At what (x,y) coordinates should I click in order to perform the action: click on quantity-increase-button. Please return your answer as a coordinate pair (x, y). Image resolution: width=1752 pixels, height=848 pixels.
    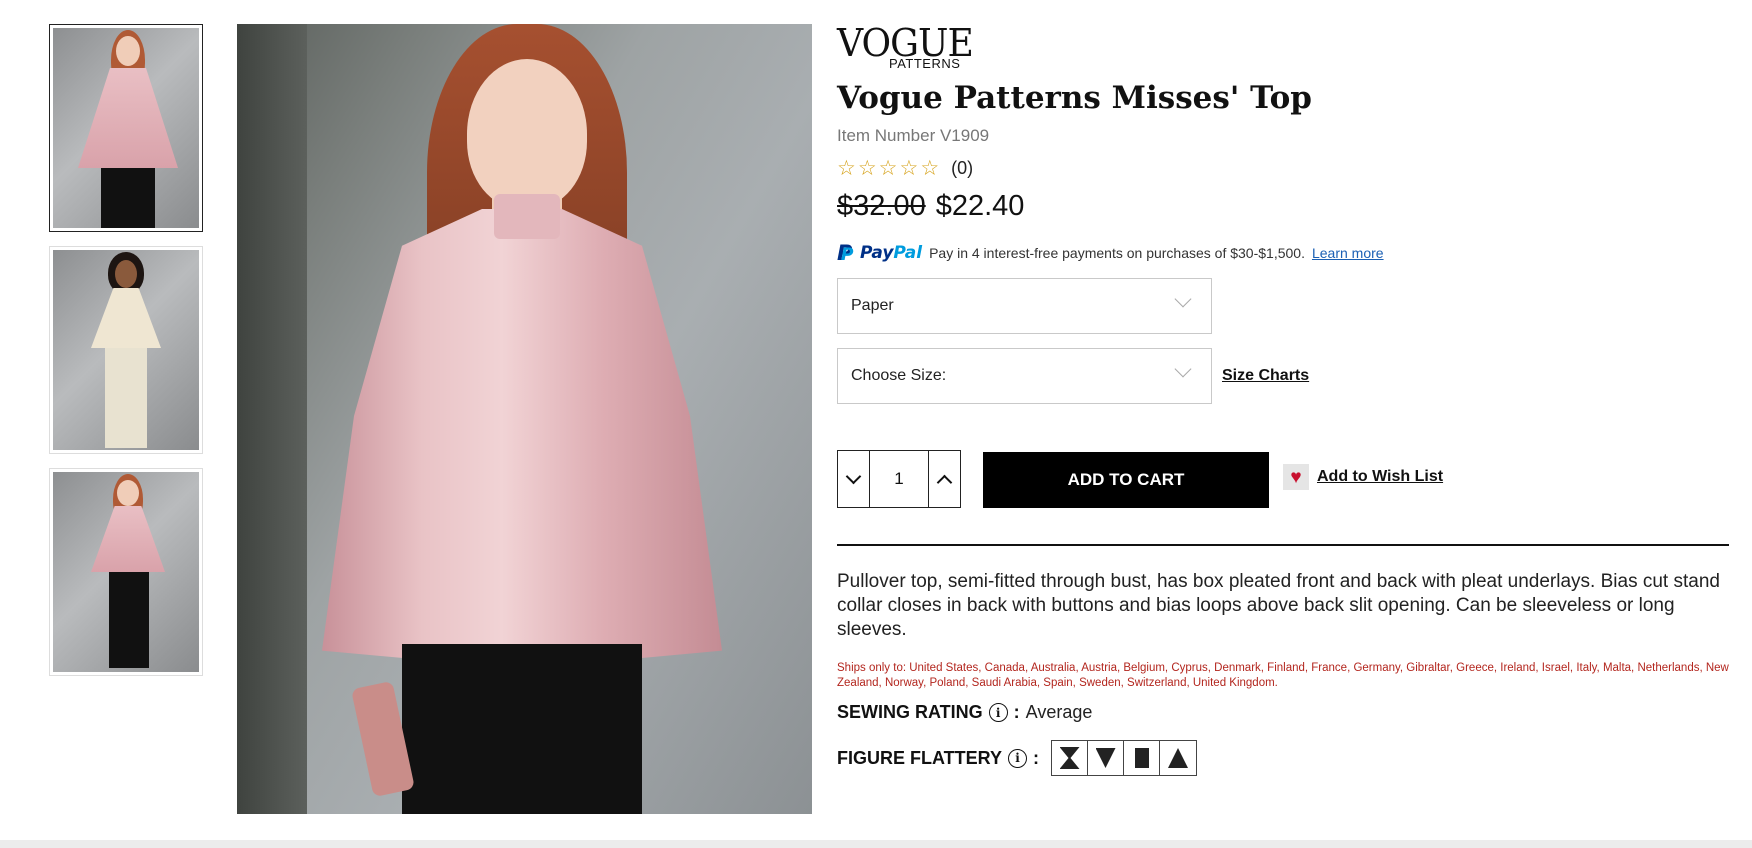
    Looking at the image, I should click on (944, 479).